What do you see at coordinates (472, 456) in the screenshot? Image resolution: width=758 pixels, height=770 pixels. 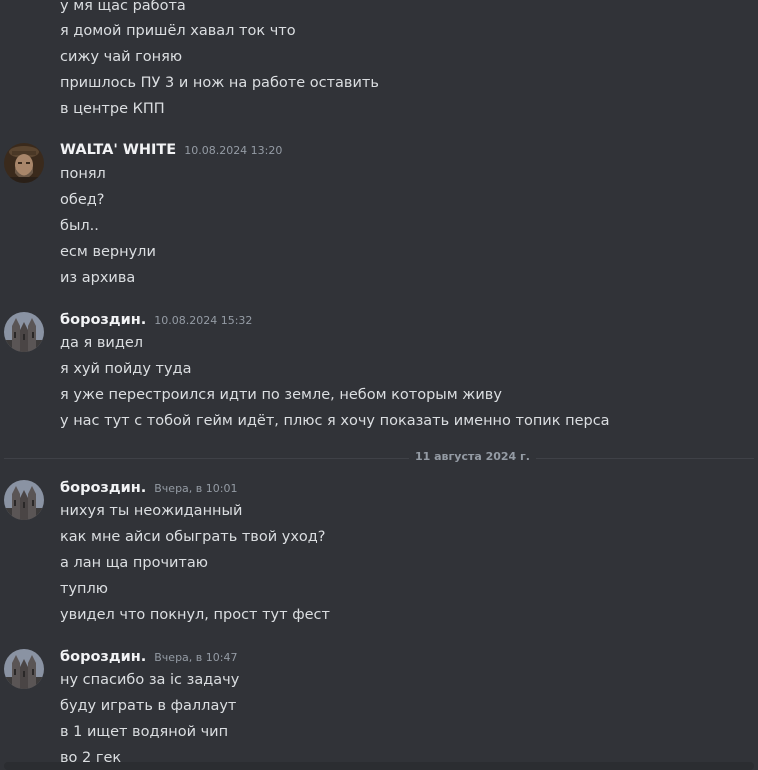 I see `date-divider-label: 11 августа 2024 г.` at bounding box center [472, 456].